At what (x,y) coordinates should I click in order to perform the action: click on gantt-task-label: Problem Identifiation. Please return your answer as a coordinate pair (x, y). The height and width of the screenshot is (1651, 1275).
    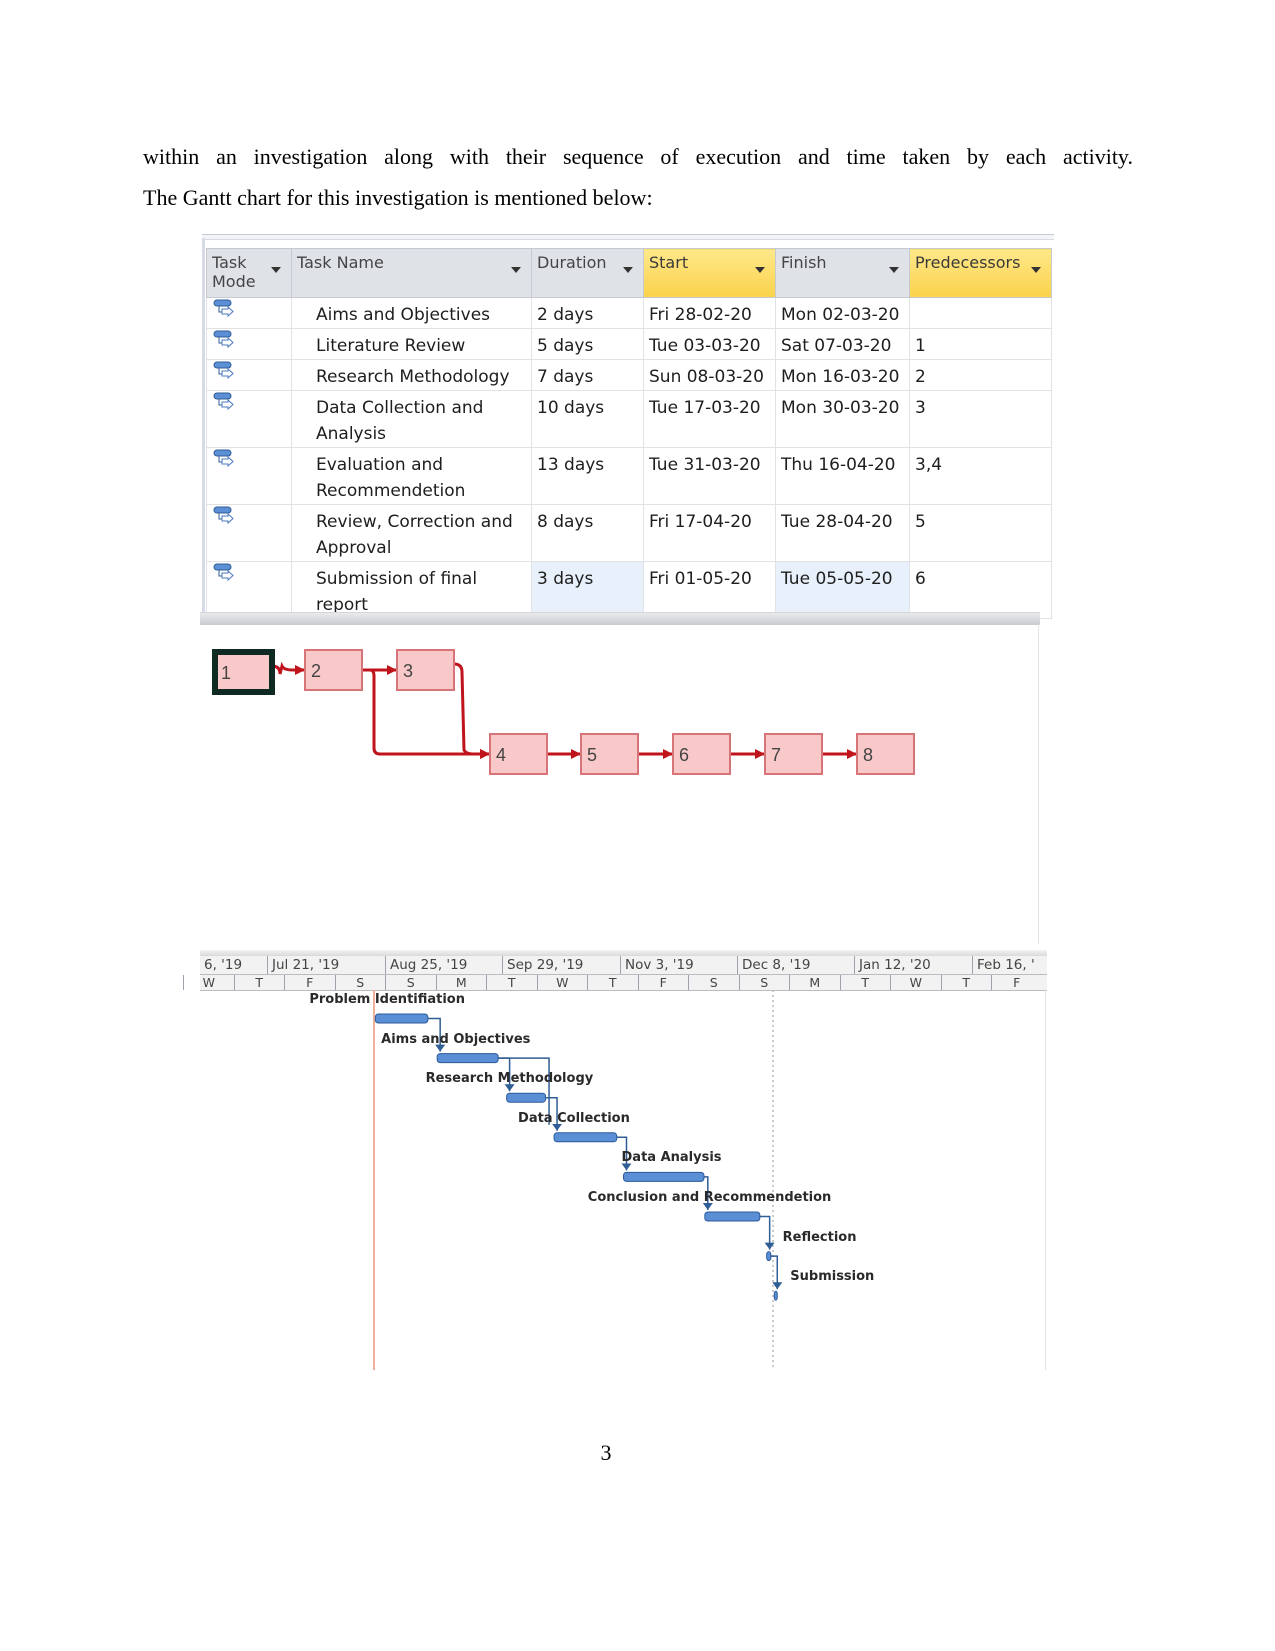
    Looking at the image, I should click on (387, 999).